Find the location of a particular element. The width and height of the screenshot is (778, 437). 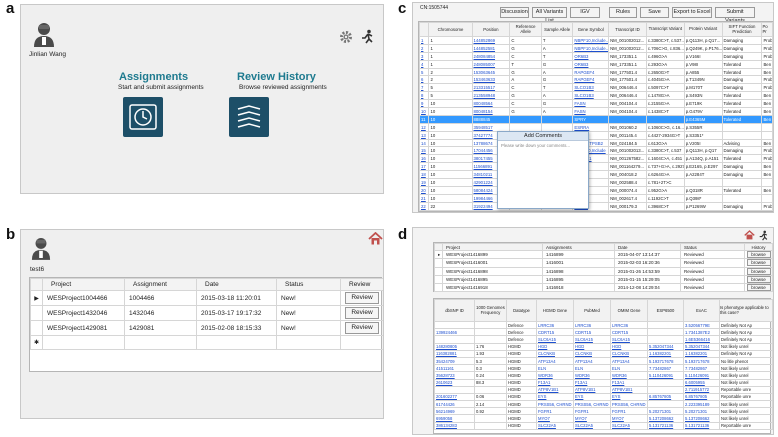

detail-cell: 1.16382201 is located at coordinates (701, 353).